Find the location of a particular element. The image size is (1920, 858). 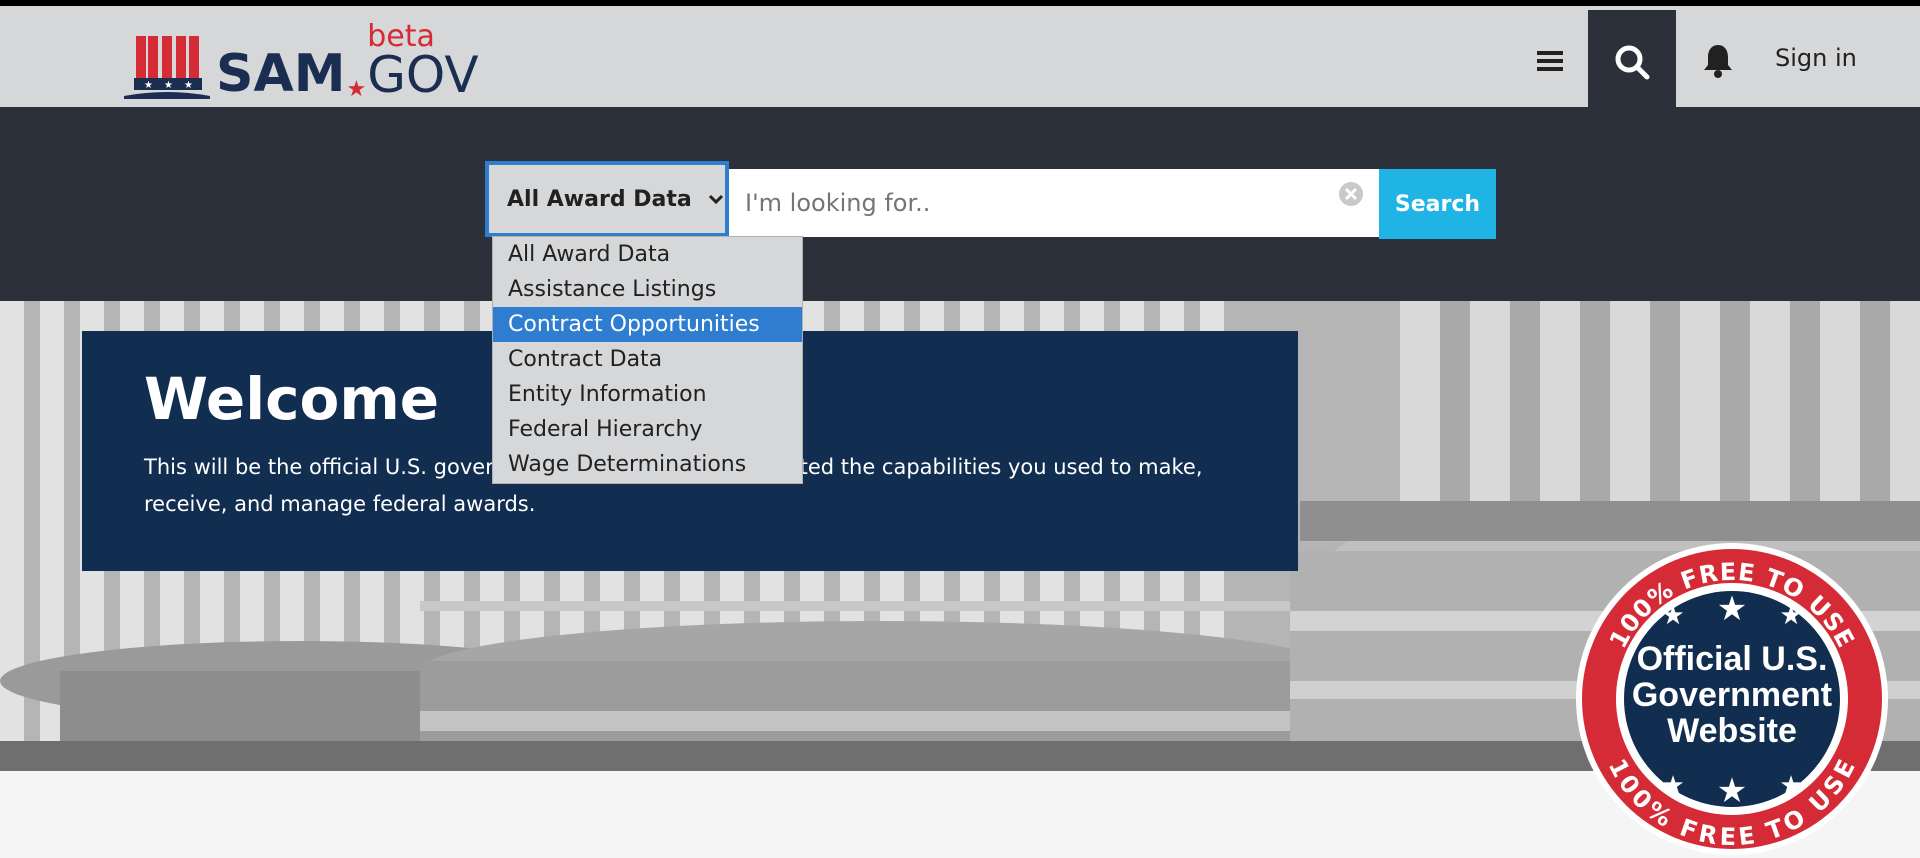

sam-logo: ★ ★ ★ SAM ★ beta GOV is located at coordinates (300, 60).